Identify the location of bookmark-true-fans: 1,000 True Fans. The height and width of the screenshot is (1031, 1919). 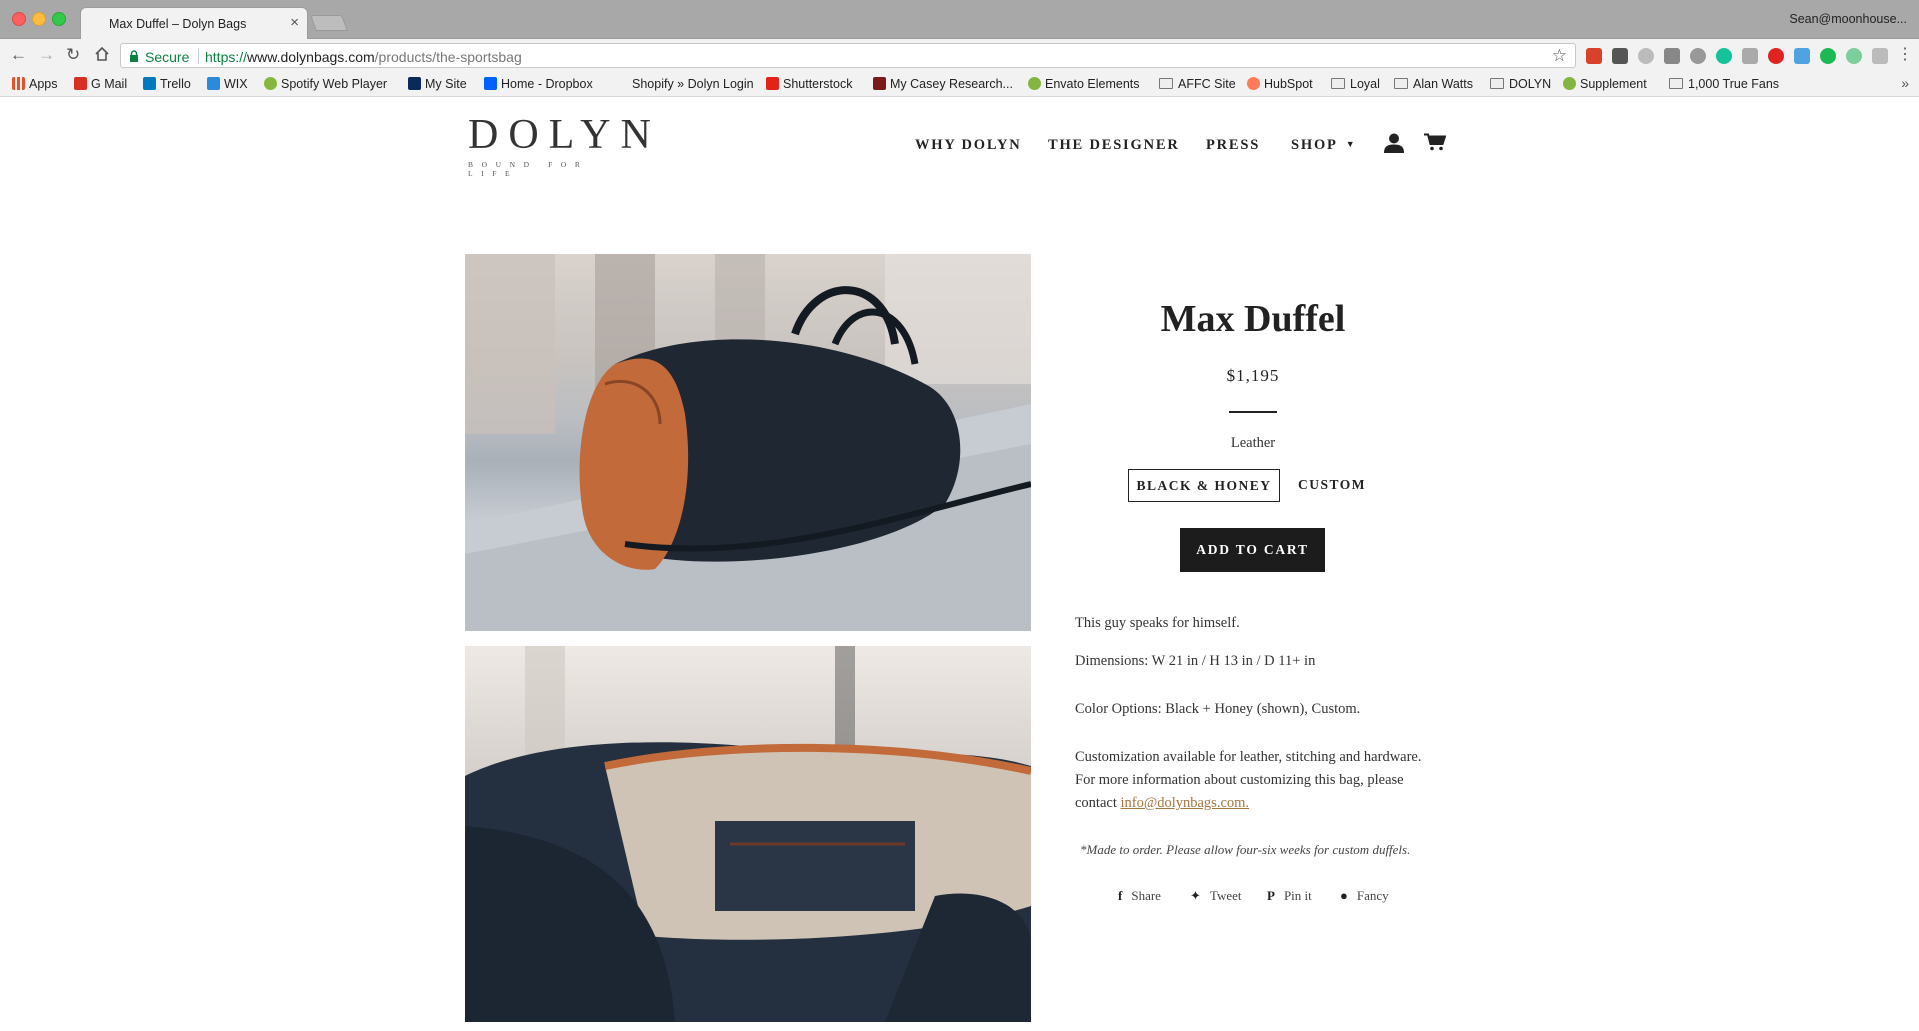
(1724, 84).